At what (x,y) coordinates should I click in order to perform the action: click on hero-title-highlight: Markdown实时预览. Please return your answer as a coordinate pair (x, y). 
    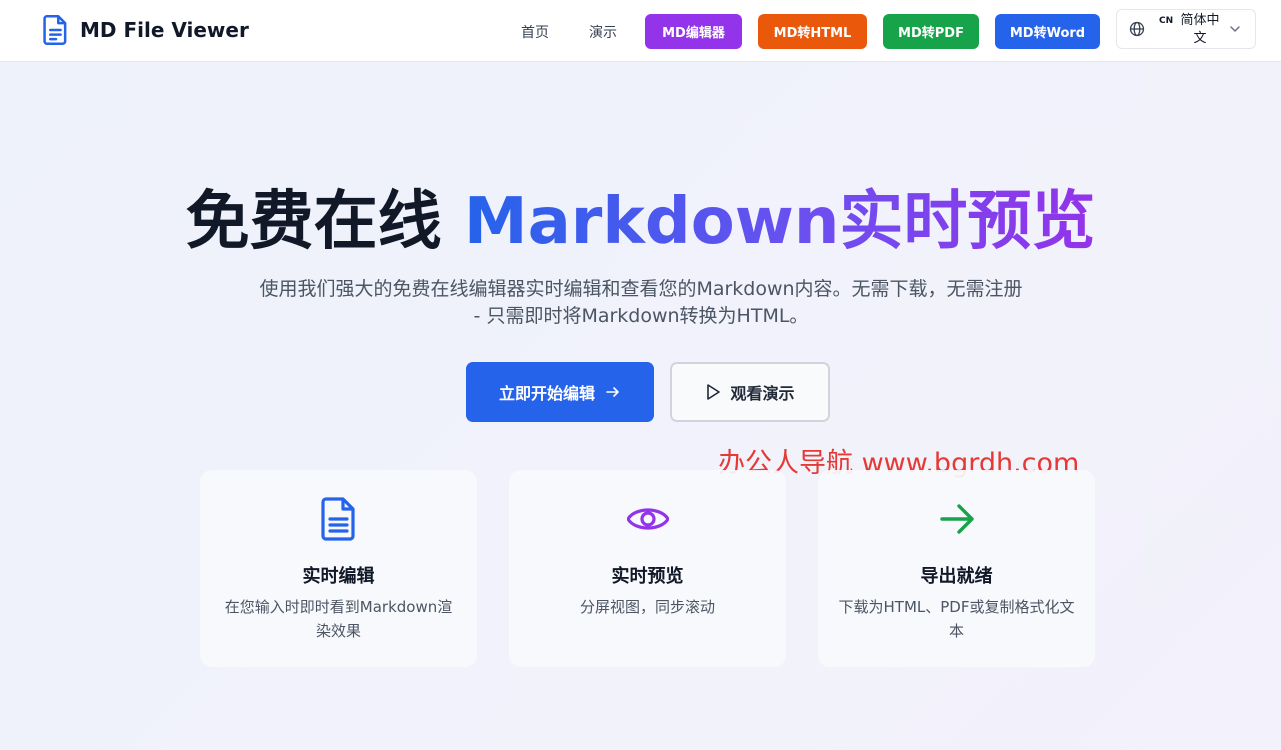
    Looking at the image, I should click on (779, 222).